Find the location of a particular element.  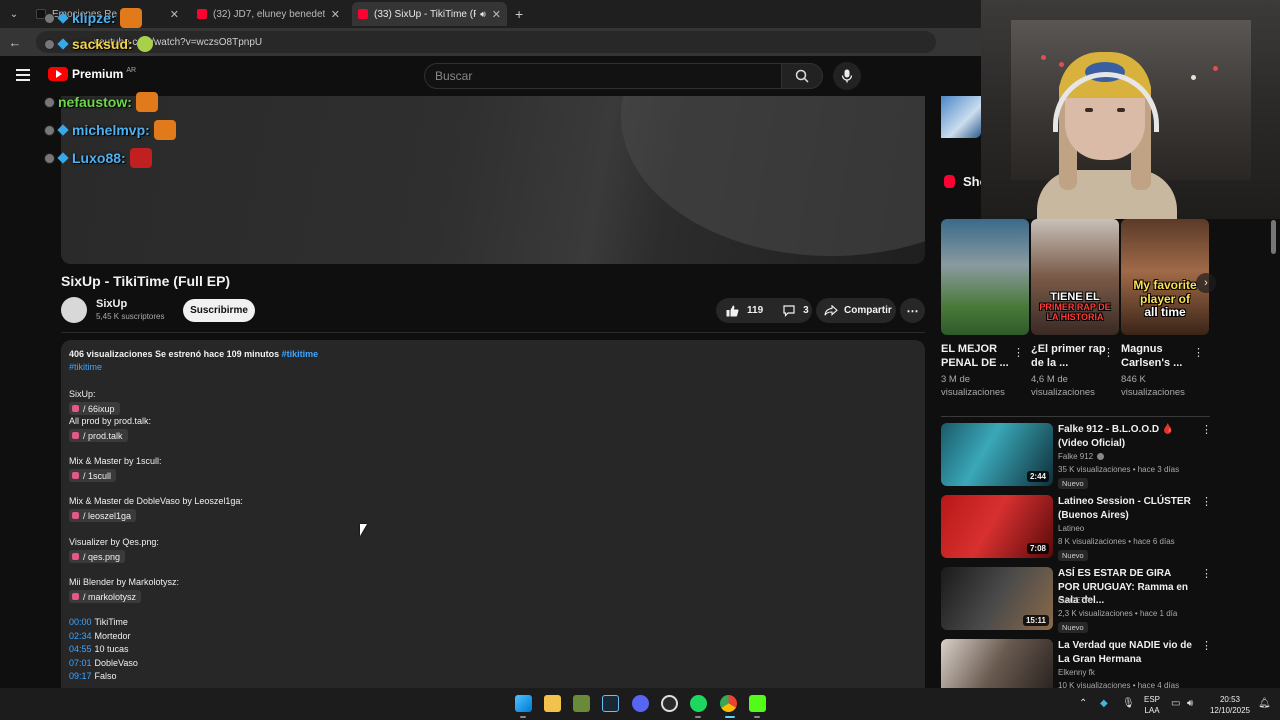

ball-emote-icon is located at coordinates (144, 44).